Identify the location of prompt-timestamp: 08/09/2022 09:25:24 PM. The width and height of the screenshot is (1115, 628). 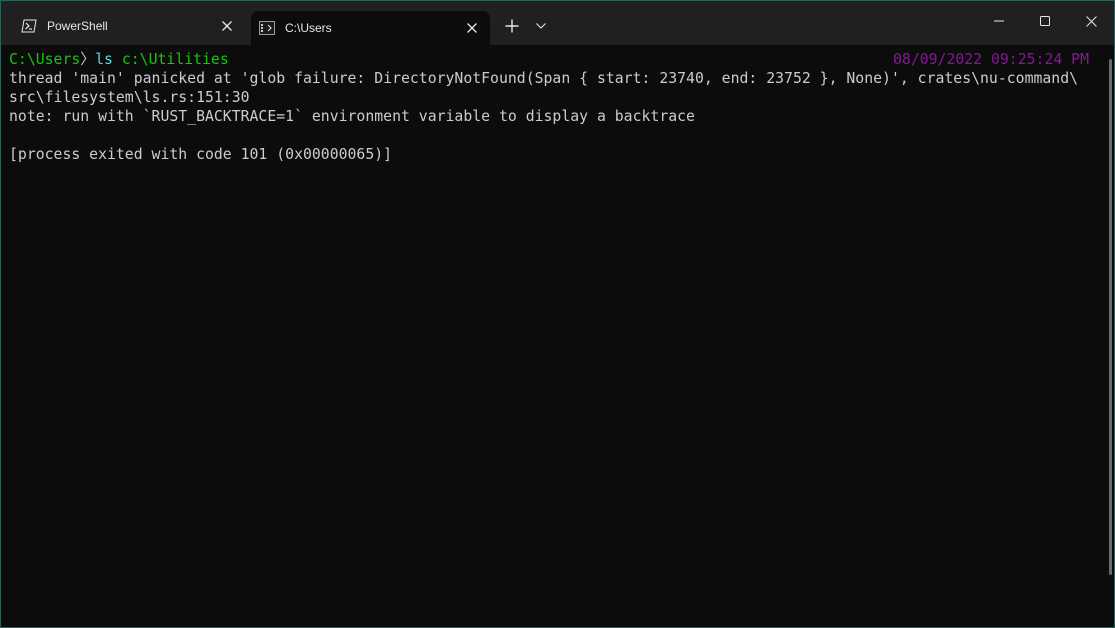
(991, 59).